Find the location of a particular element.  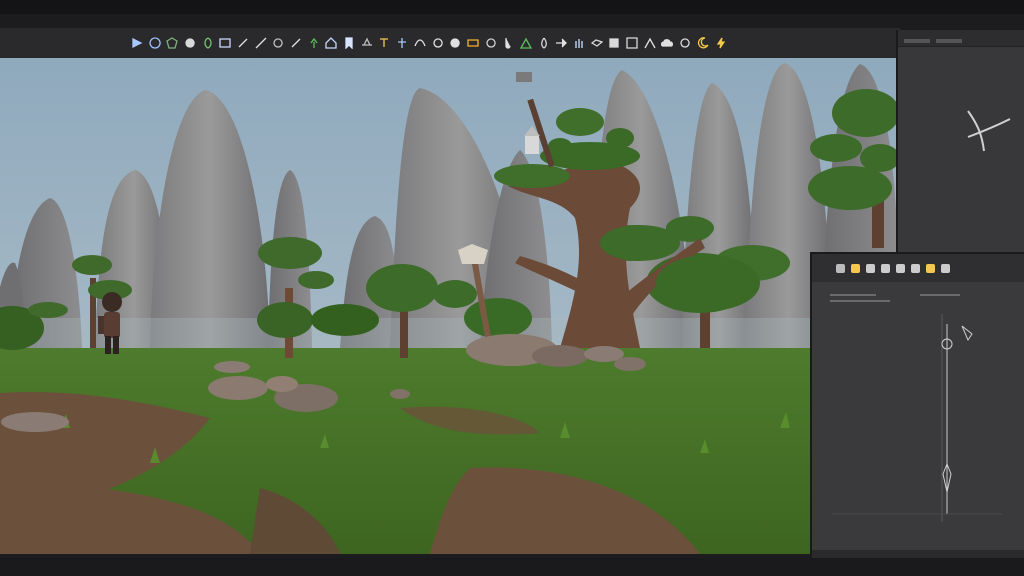

bookmark-tool-icon is located at coordinates (349, 43).